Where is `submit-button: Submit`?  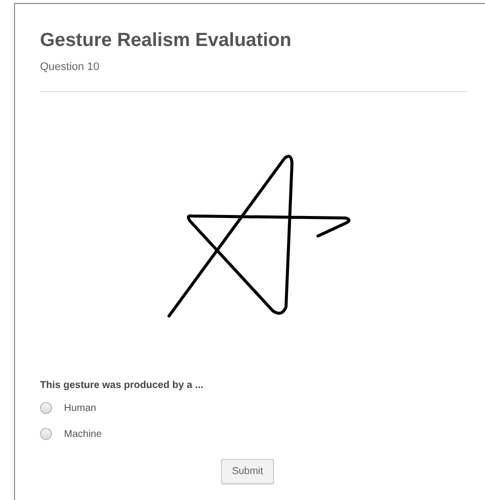
submit-button: Submit is located at coordinates (247, 471).